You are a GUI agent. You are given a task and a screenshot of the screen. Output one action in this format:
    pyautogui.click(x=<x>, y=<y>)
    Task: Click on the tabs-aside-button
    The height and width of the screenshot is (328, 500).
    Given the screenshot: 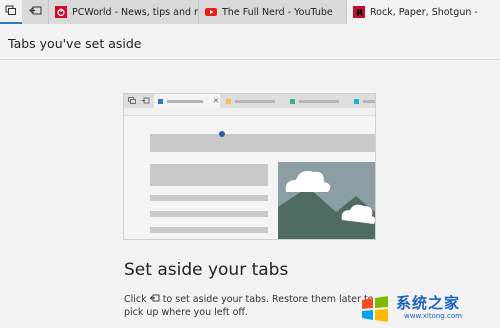 What is the action you would take?
    pyautogui.click(x=11, y=12)
    